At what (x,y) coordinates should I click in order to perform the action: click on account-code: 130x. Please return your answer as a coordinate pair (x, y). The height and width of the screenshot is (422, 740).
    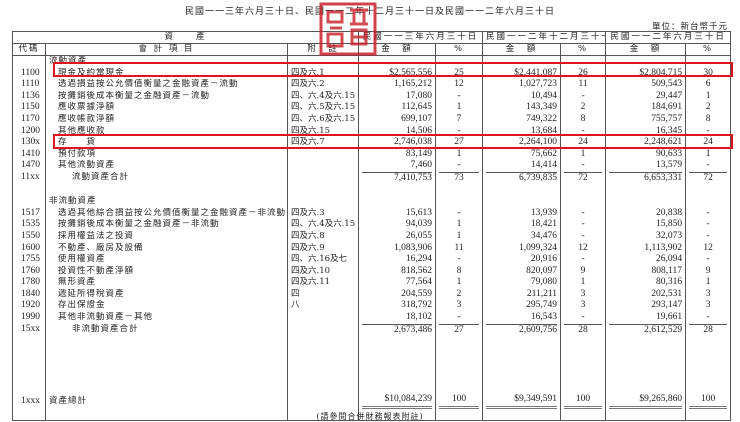
    Looking at the image, I should click on (29, 143).